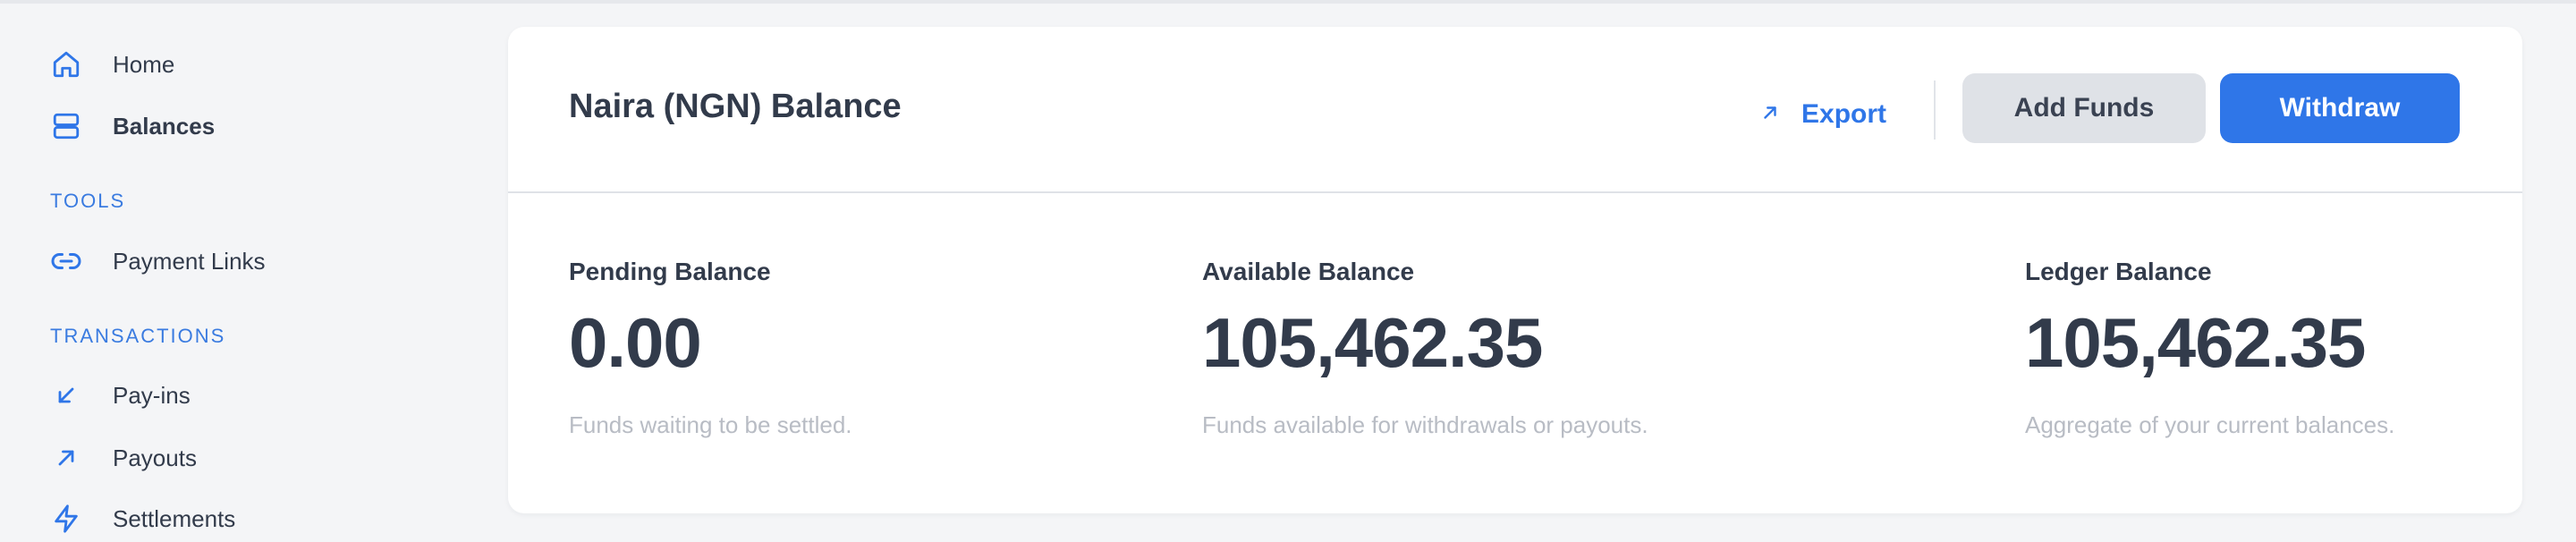 This screenshot has width=2576, height=542. Describe the element at coordinates (138, 336) in the screenshot. I see `section-title-transactions: TRANSACTIONS` at that location.